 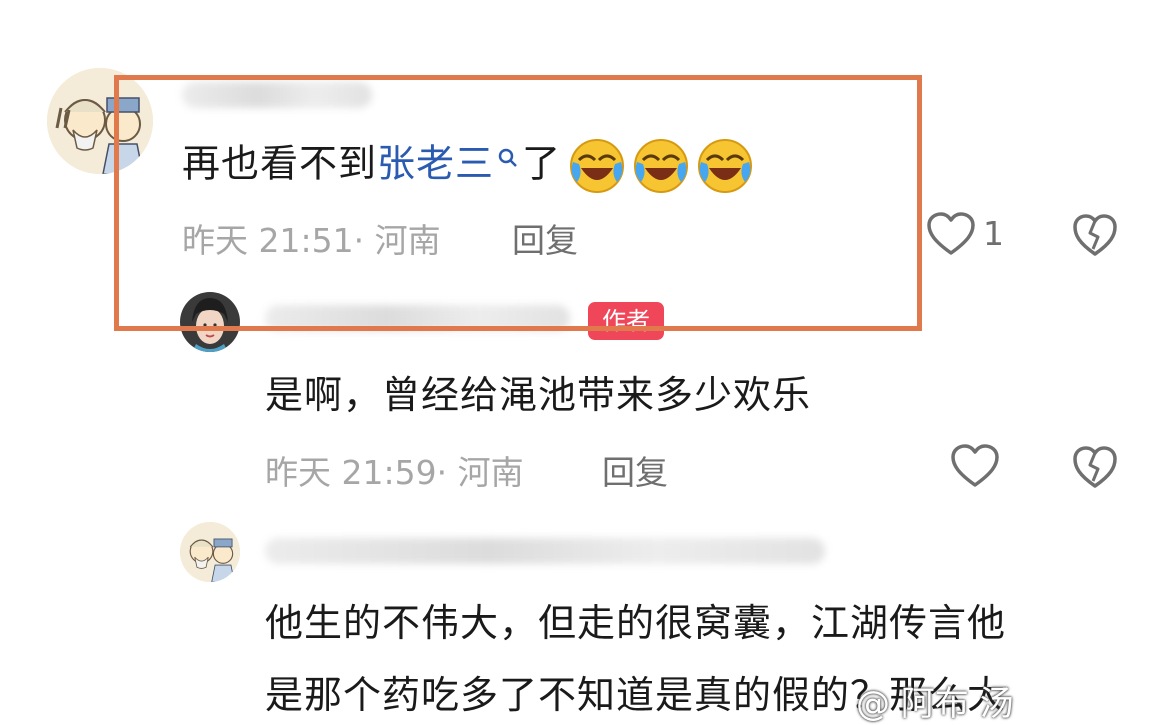 What do you see at coordinates (626, 321) in the screenshot?
I see `author-badge: 作者` at bounding box center [626, 321].